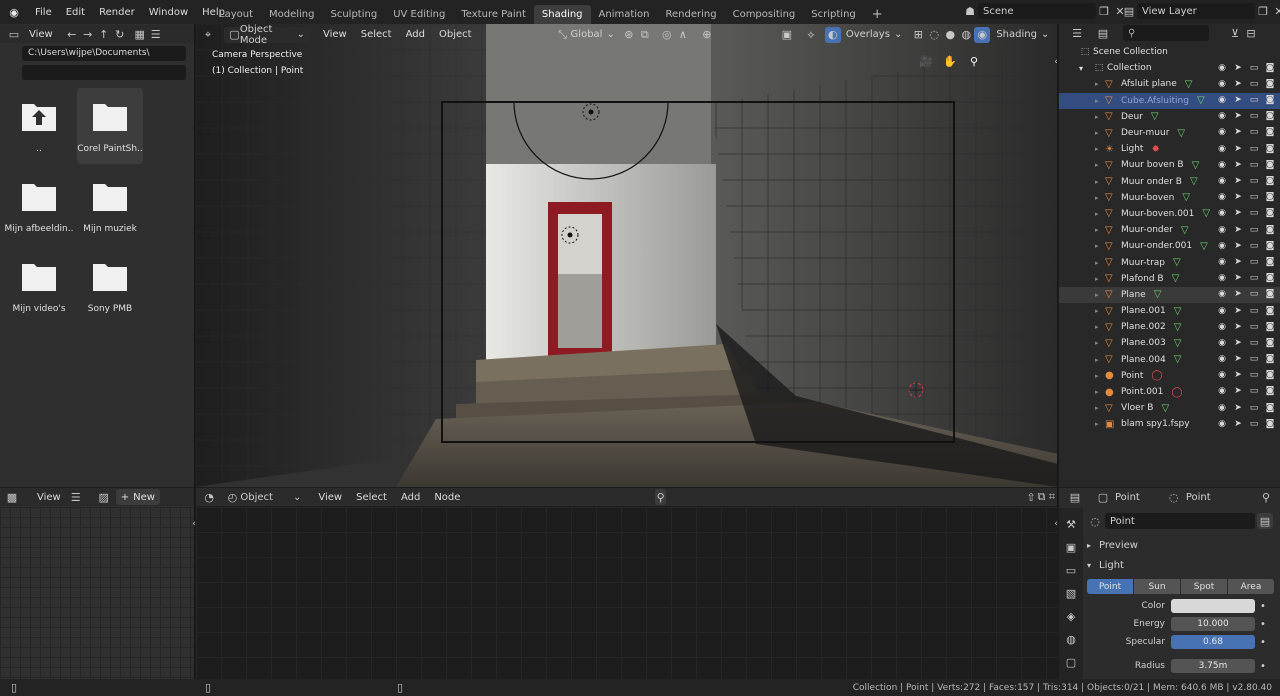  I want to click on file-item-parent: .., so click(39, 126).